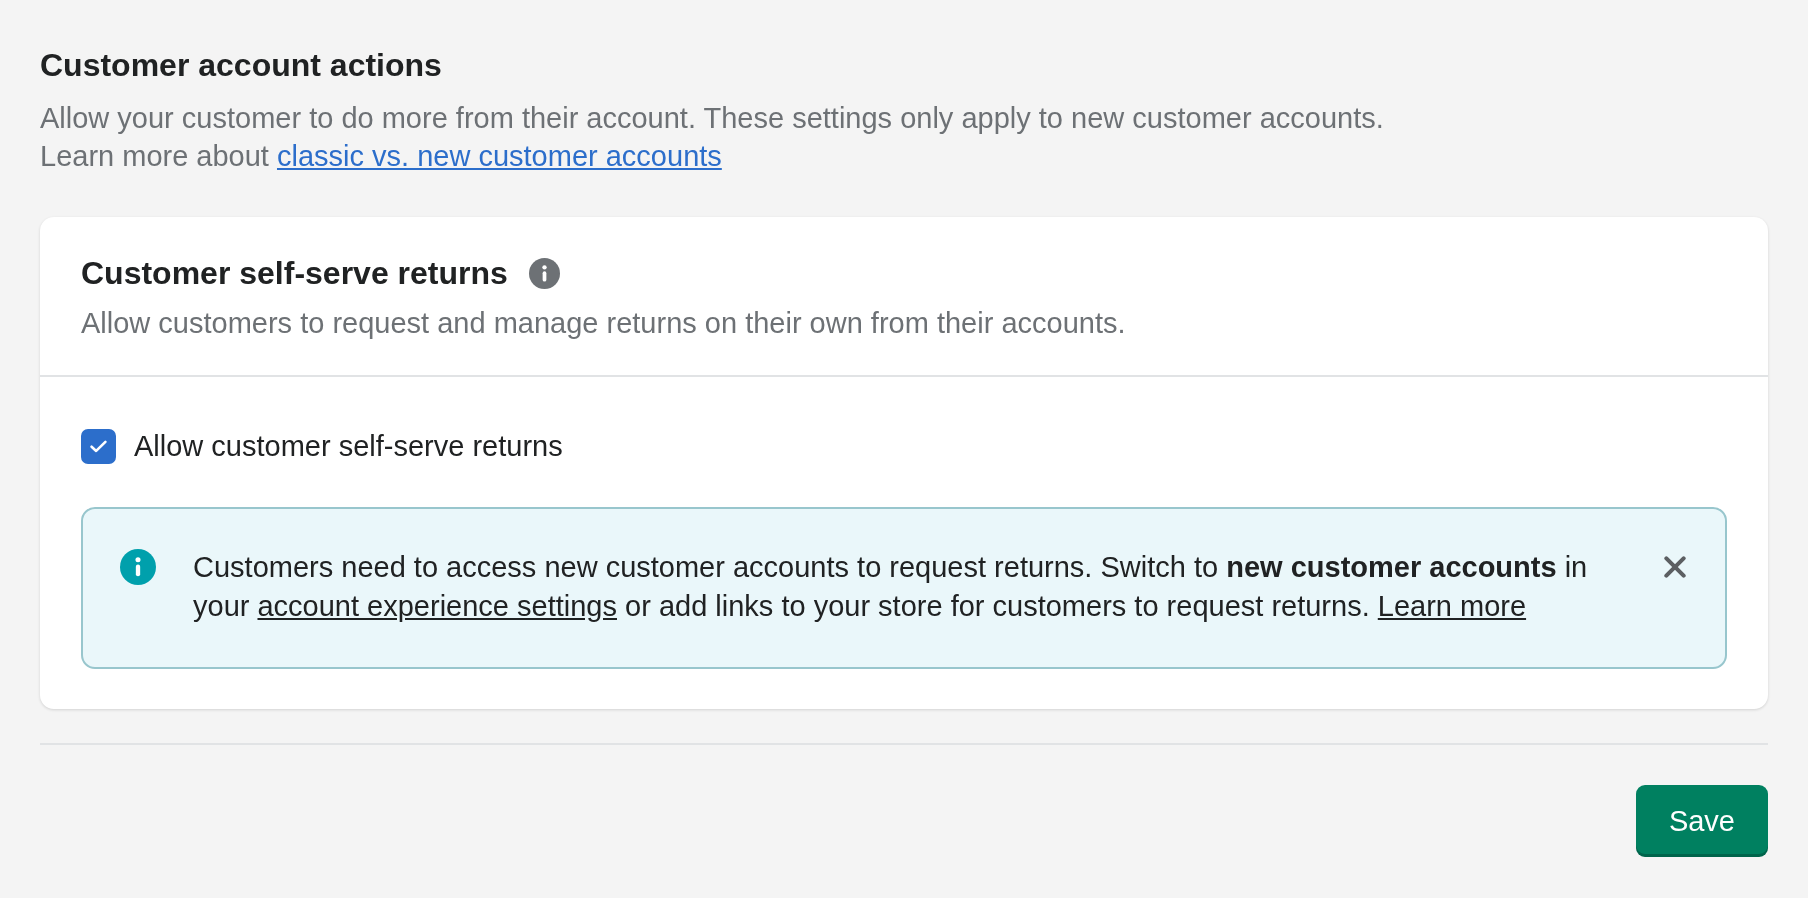  What do you see at coordinates (1452, 606) in the screenshot?
I see `banner-link: Learn more` at bounding box center [1452, 606].